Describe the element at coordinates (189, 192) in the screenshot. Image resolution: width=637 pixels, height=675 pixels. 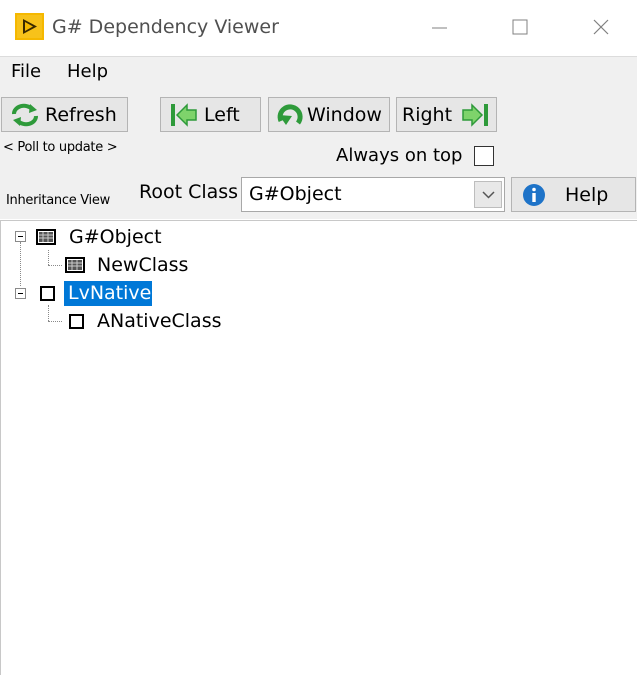
I see `root-class-label: Root Class` at that location.